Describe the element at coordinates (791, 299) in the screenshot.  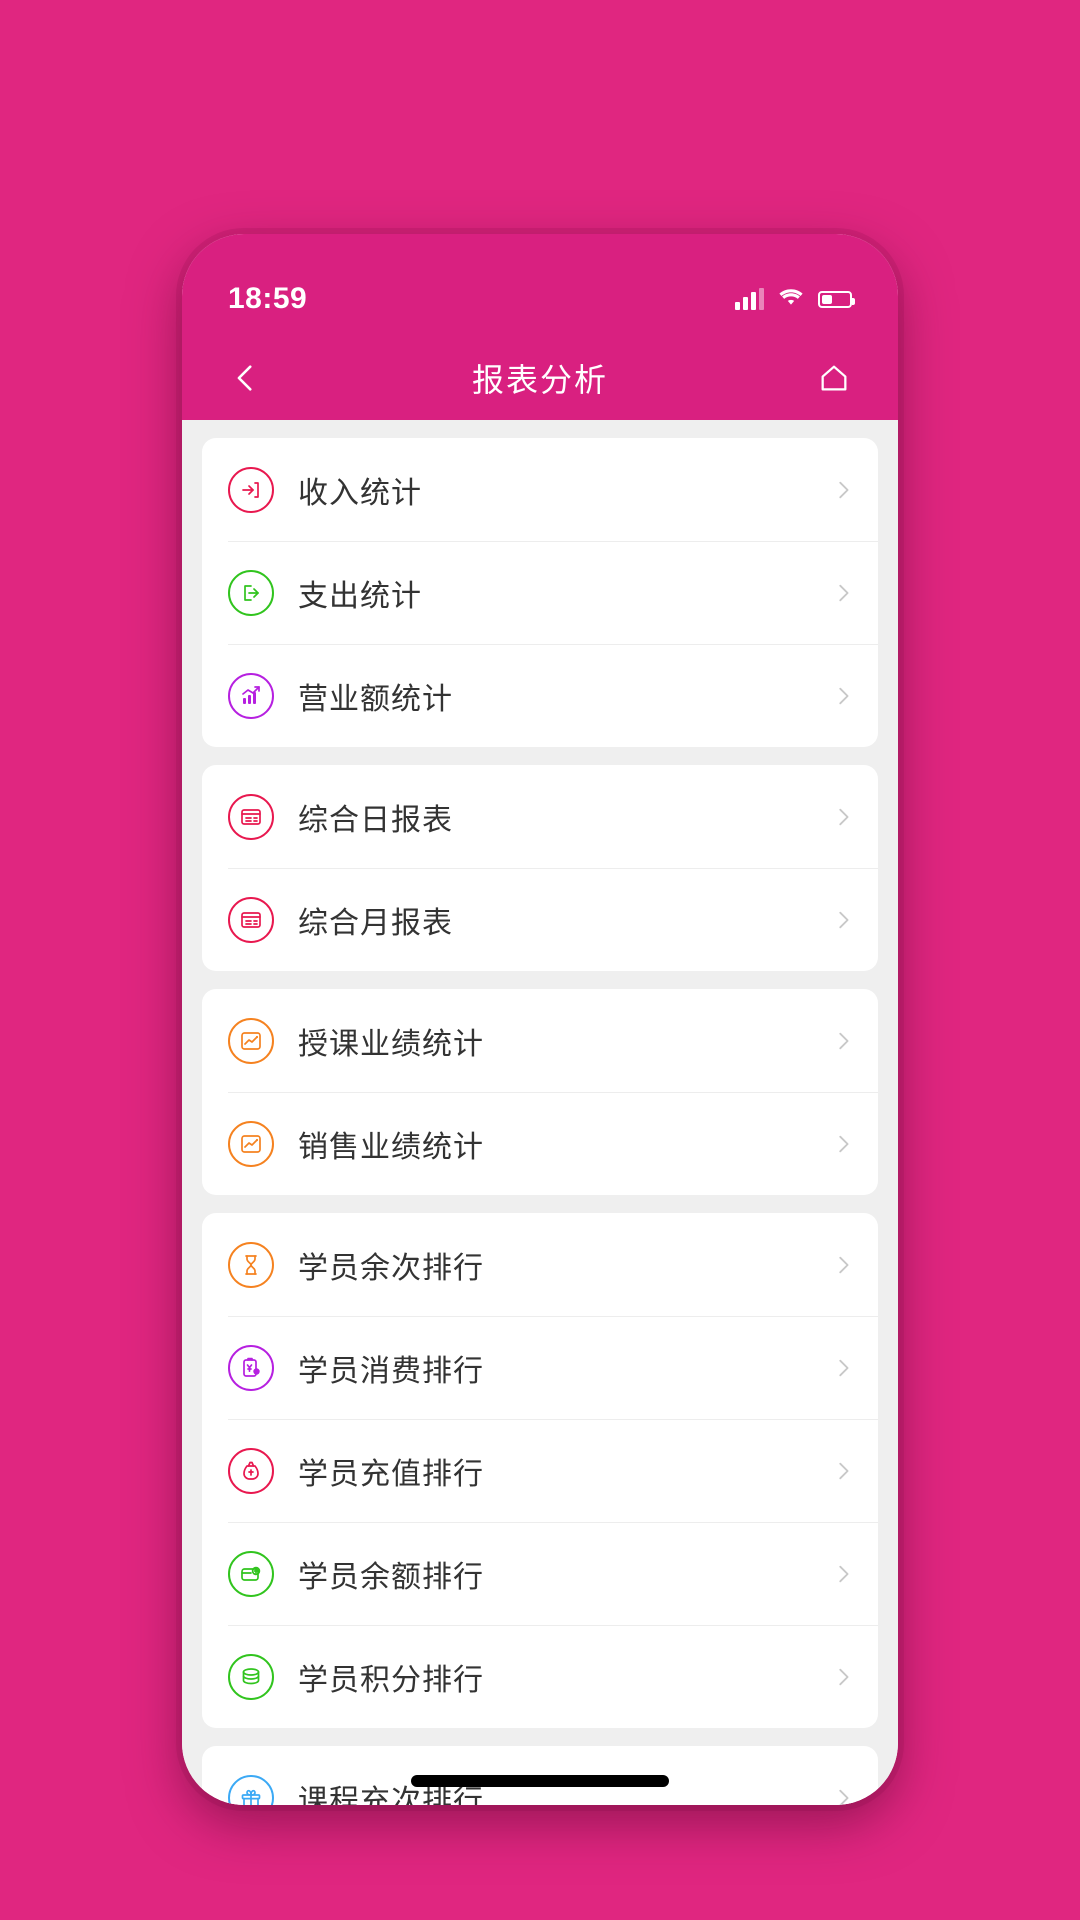
I see `wifi-icon` at that location.